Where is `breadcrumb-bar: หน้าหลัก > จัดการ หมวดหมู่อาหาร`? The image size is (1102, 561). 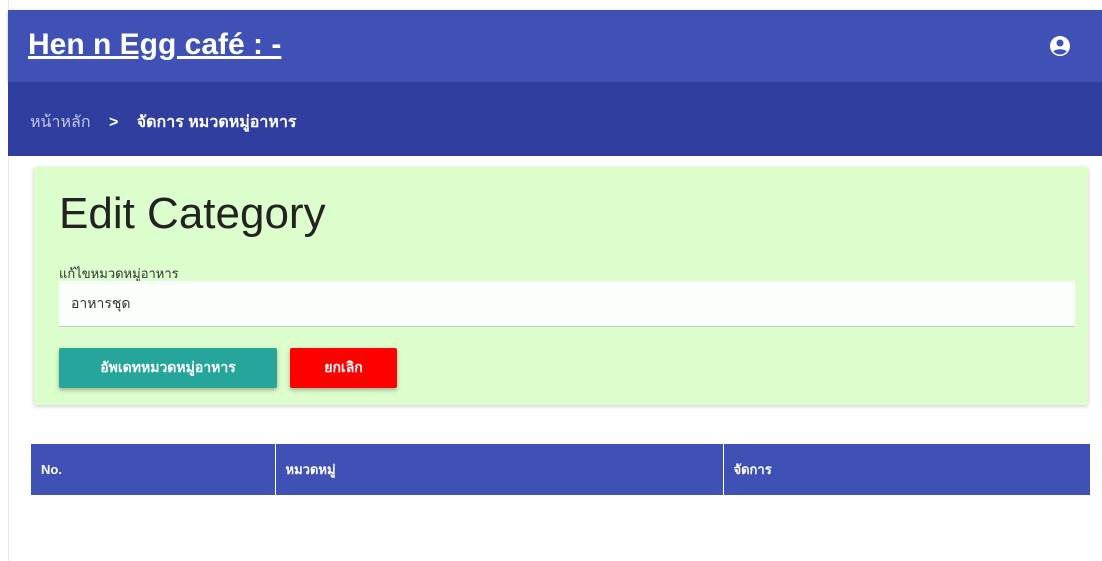 breadcrumb-bar: หน้าหลัก > จัดการ หมวดหมู่อาหาร is located at coordinates (555, 119).